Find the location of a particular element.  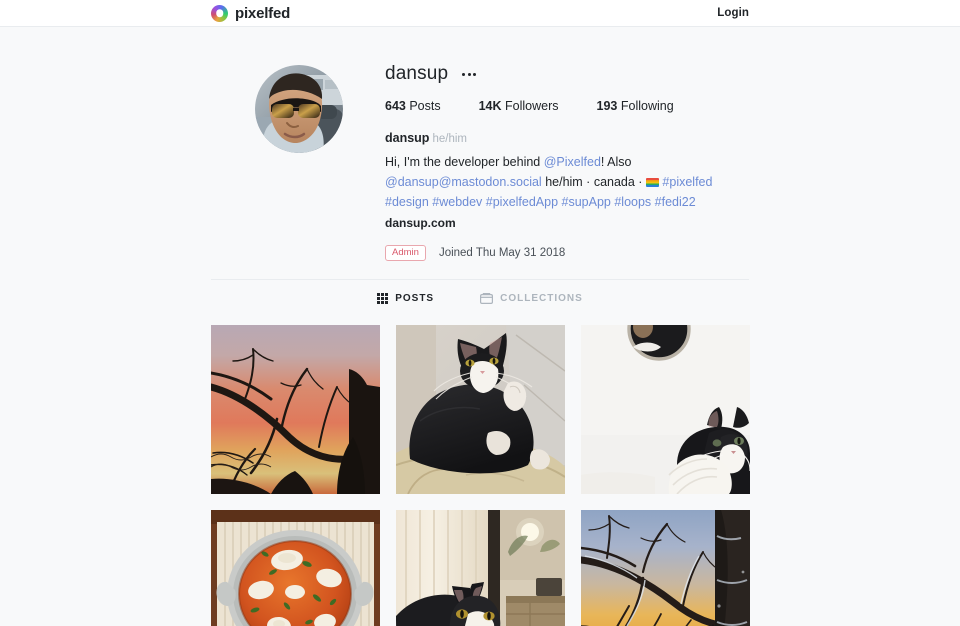

stat-followers-value: 14K is located at coordinates (490, 106).